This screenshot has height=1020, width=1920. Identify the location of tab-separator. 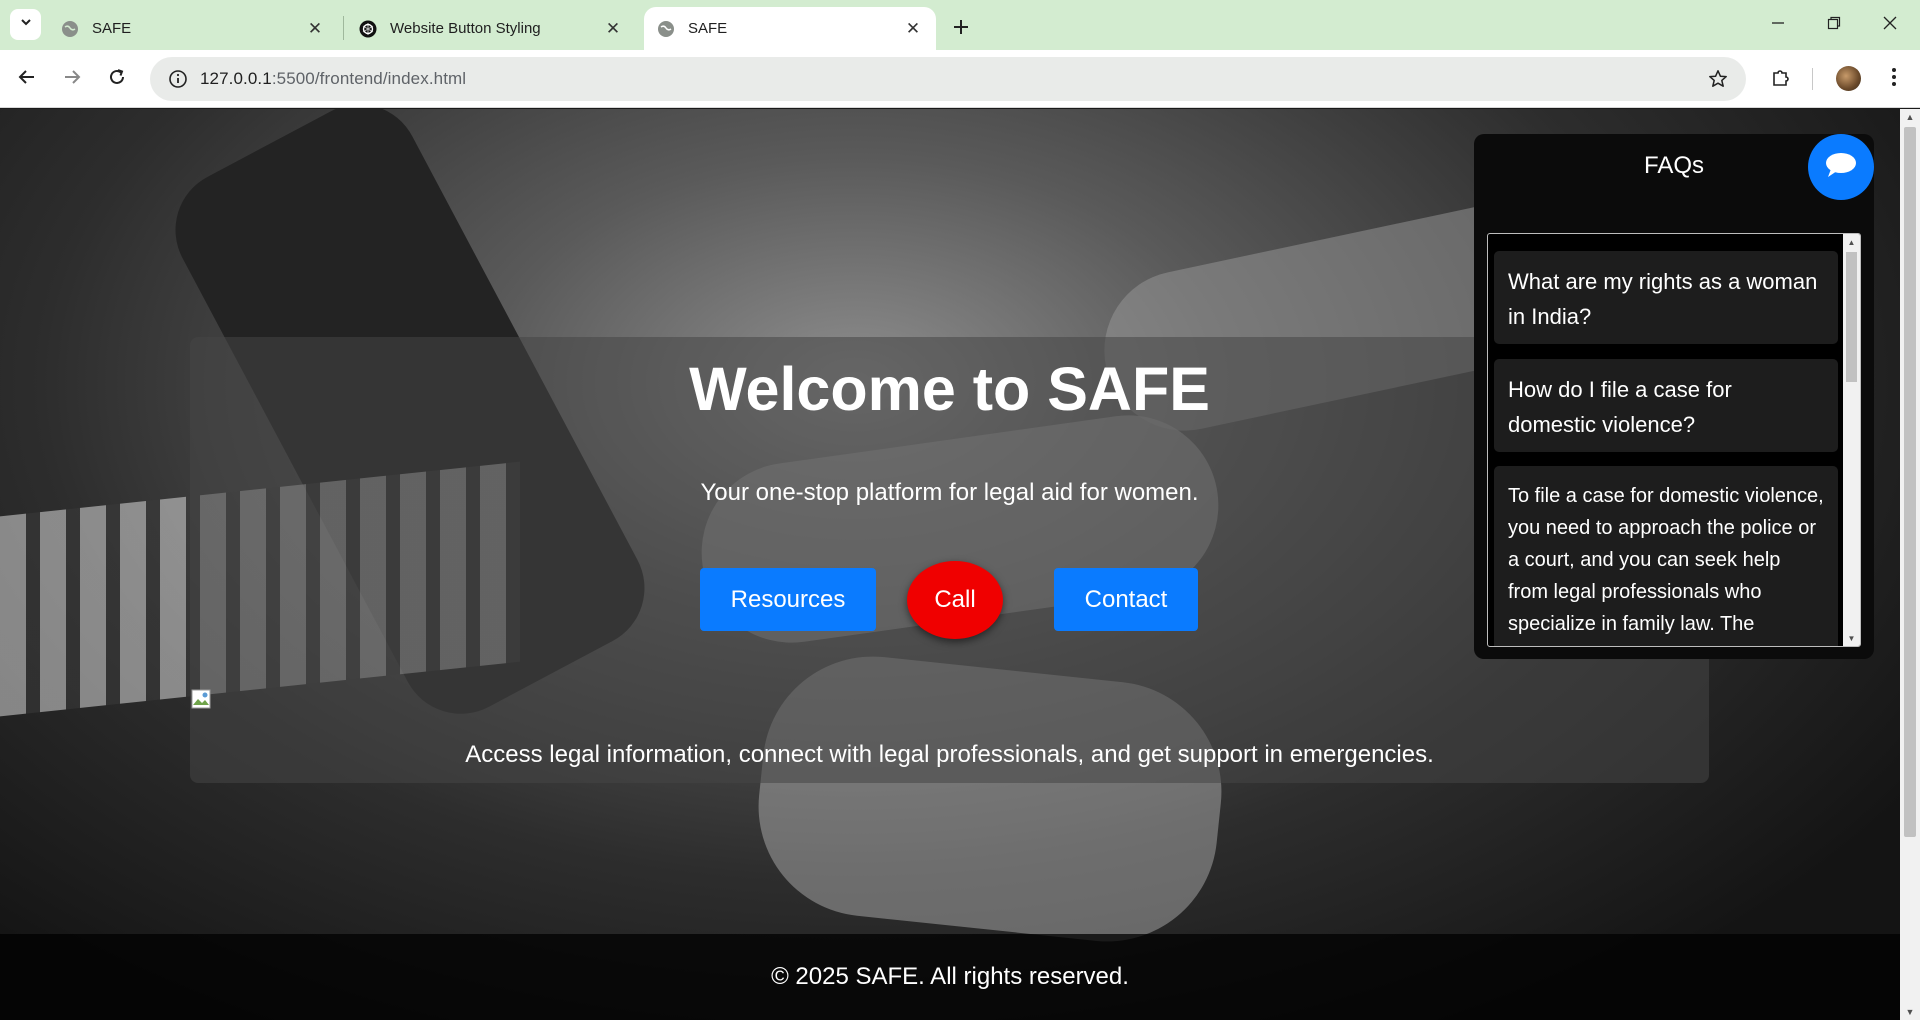
(343, 28).